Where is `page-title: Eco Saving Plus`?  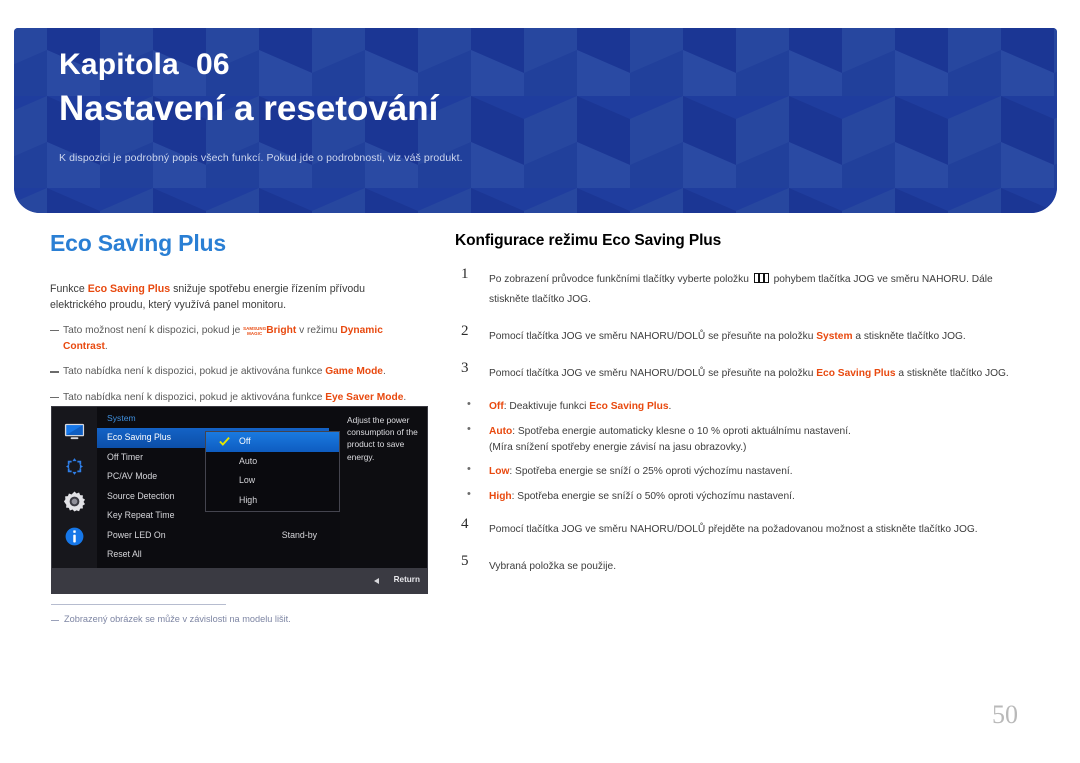
page-title: Eco Saving Plus is located at coordinates (138, 243).